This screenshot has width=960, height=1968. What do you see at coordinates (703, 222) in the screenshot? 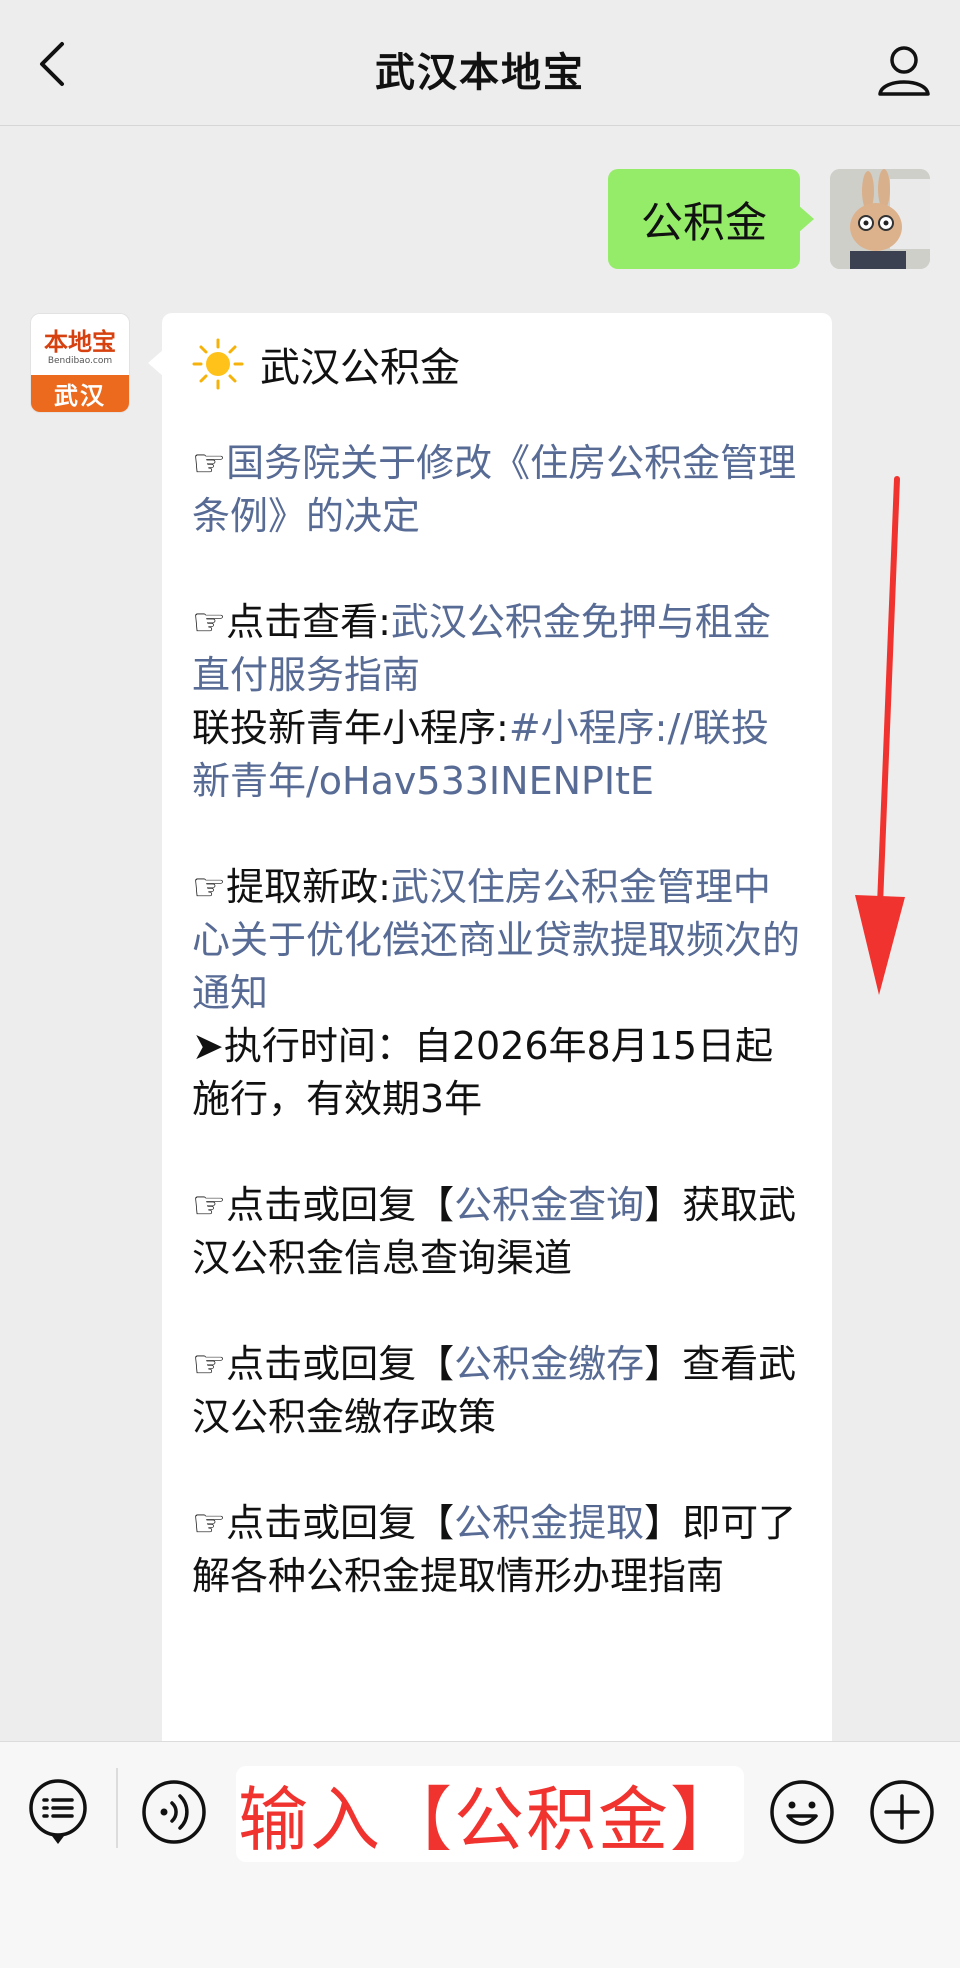
I see `user-message-text: 公积金` at bounding box center [703, 222].